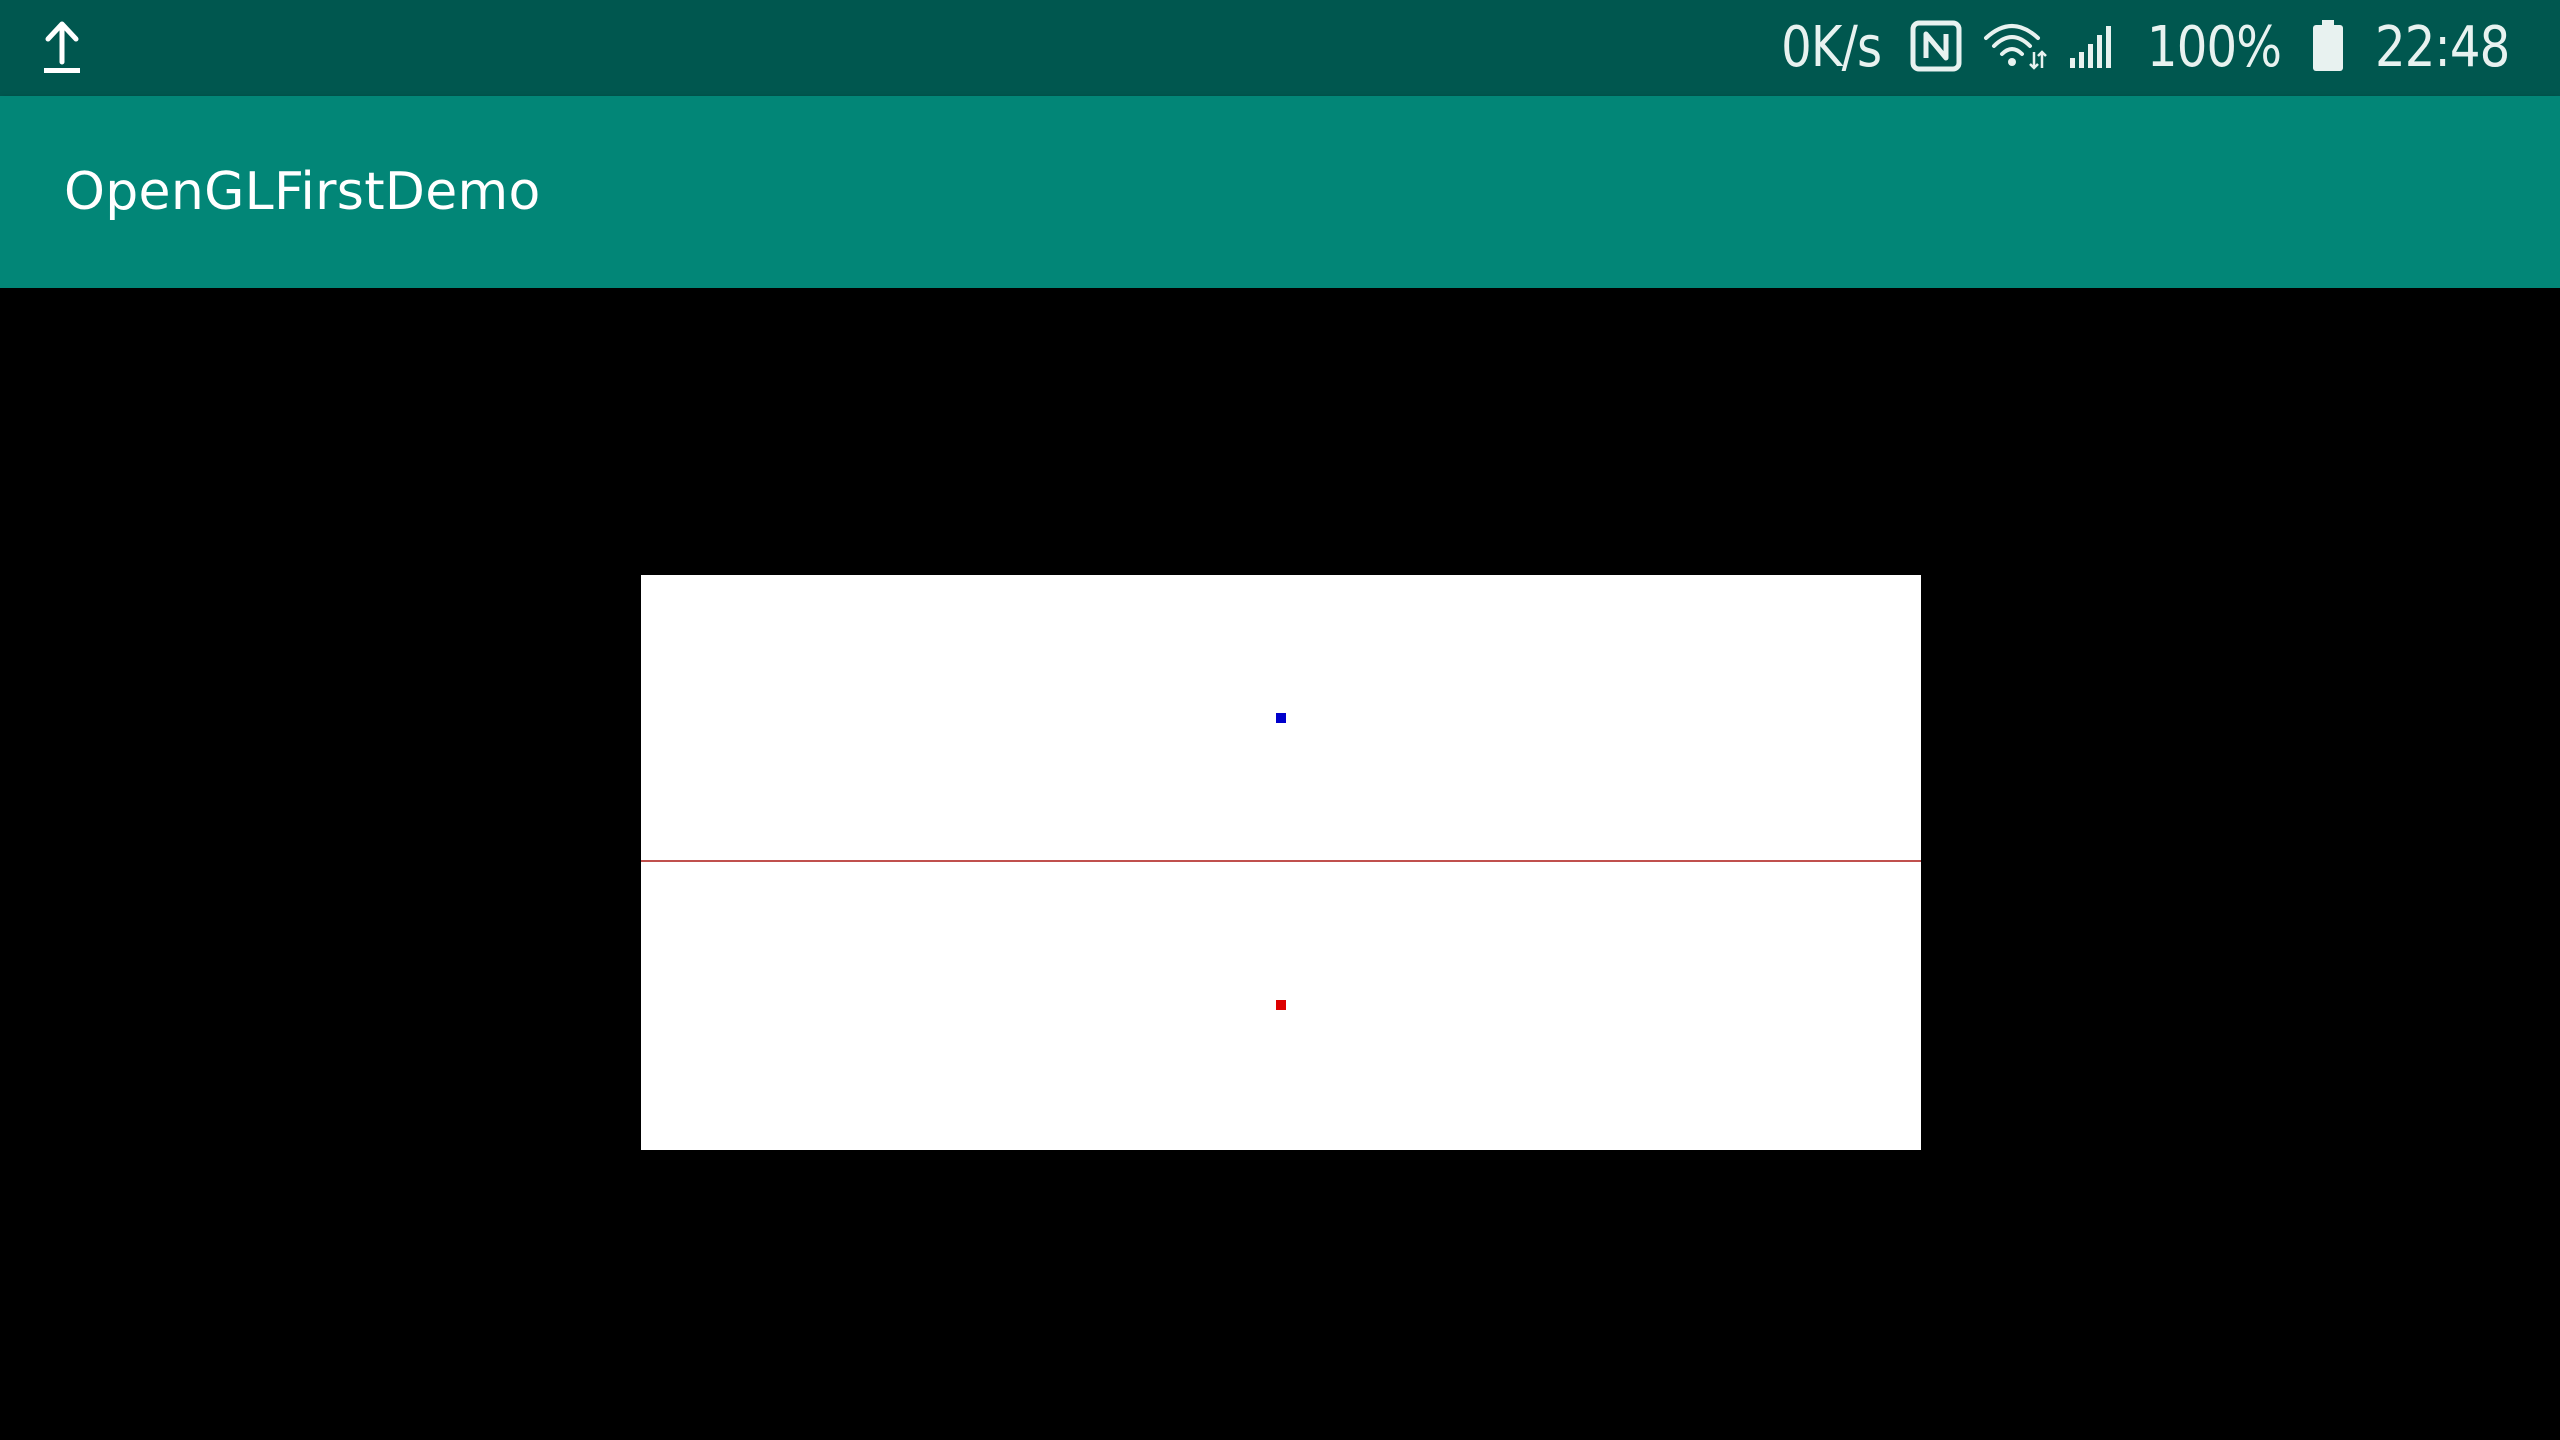  I want to click on gl-horizontal-line, so click(1281, 861).